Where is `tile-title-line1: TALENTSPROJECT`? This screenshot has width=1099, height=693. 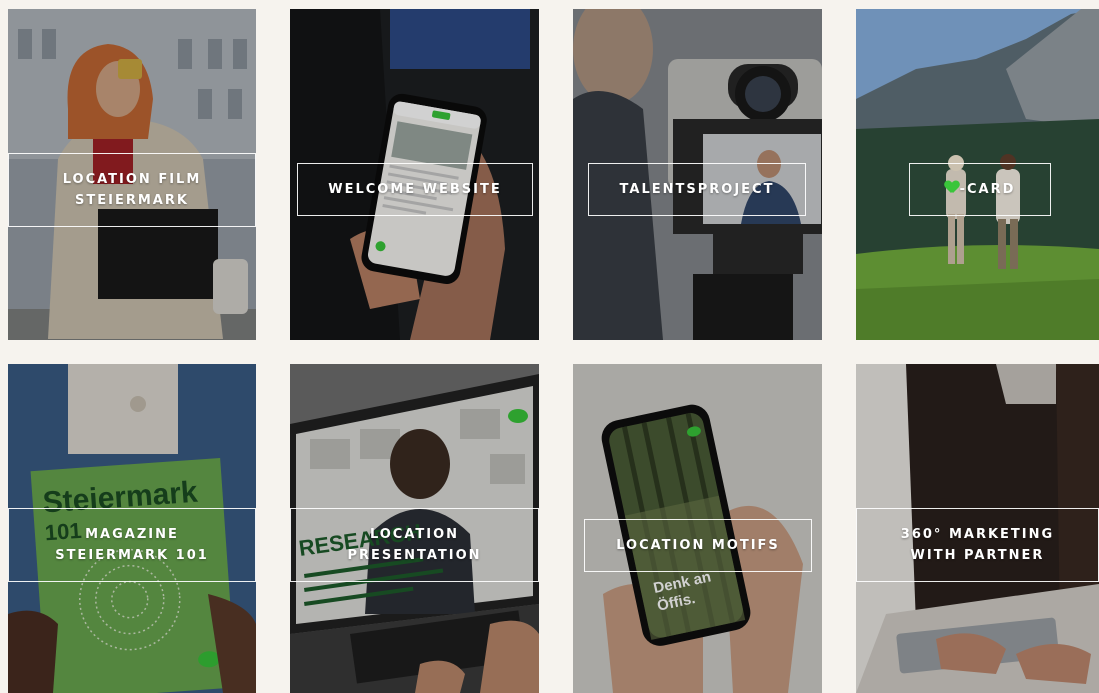
tile-title-line1: TALENTSPROJECT is located at coordinates (697, 189).